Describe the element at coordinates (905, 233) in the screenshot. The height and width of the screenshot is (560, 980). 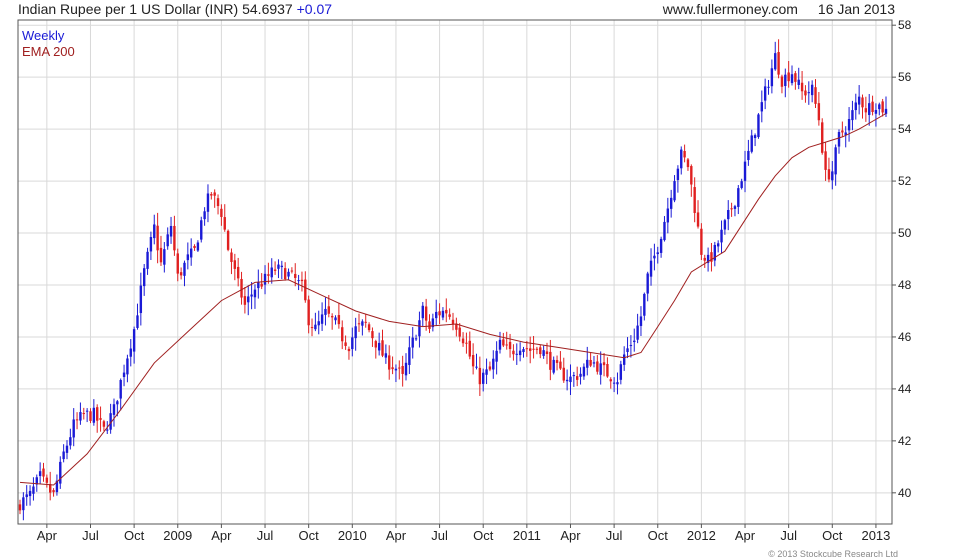
I see `y-tick-label: 50` at that location.